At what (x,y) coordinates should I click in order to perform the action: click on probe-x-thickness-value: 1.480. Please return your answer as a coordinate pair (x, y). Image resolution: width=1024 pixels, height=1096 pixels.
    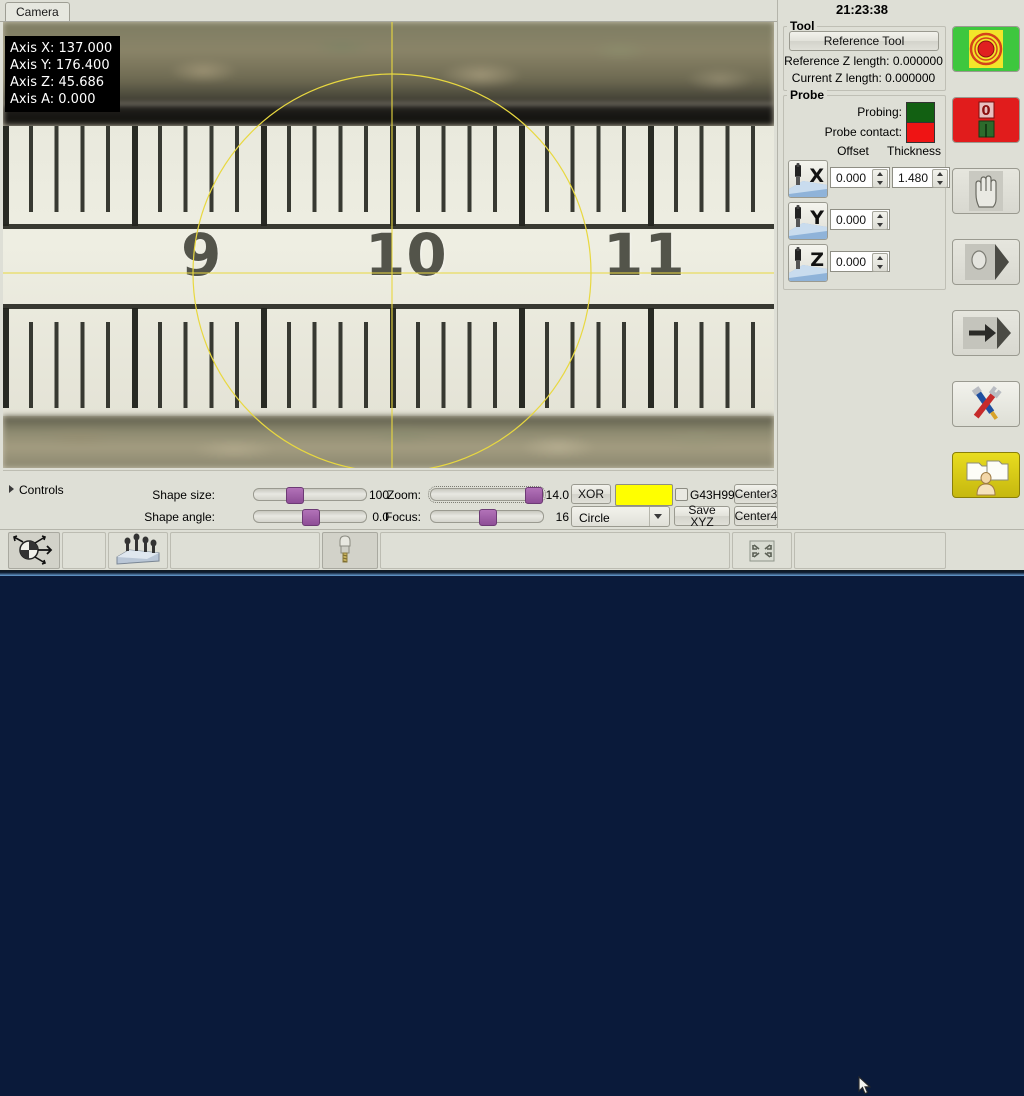
    Looking at the image, I should click on (913, 178).